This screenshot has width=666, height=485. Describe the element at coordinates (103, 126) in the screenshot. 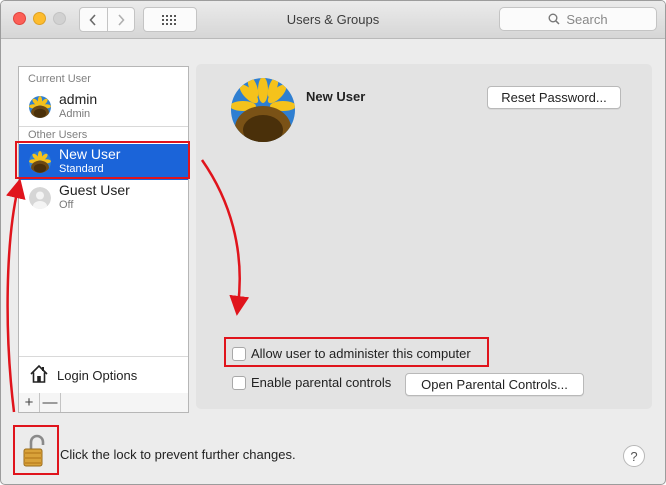

I see `section-divider` at that location.